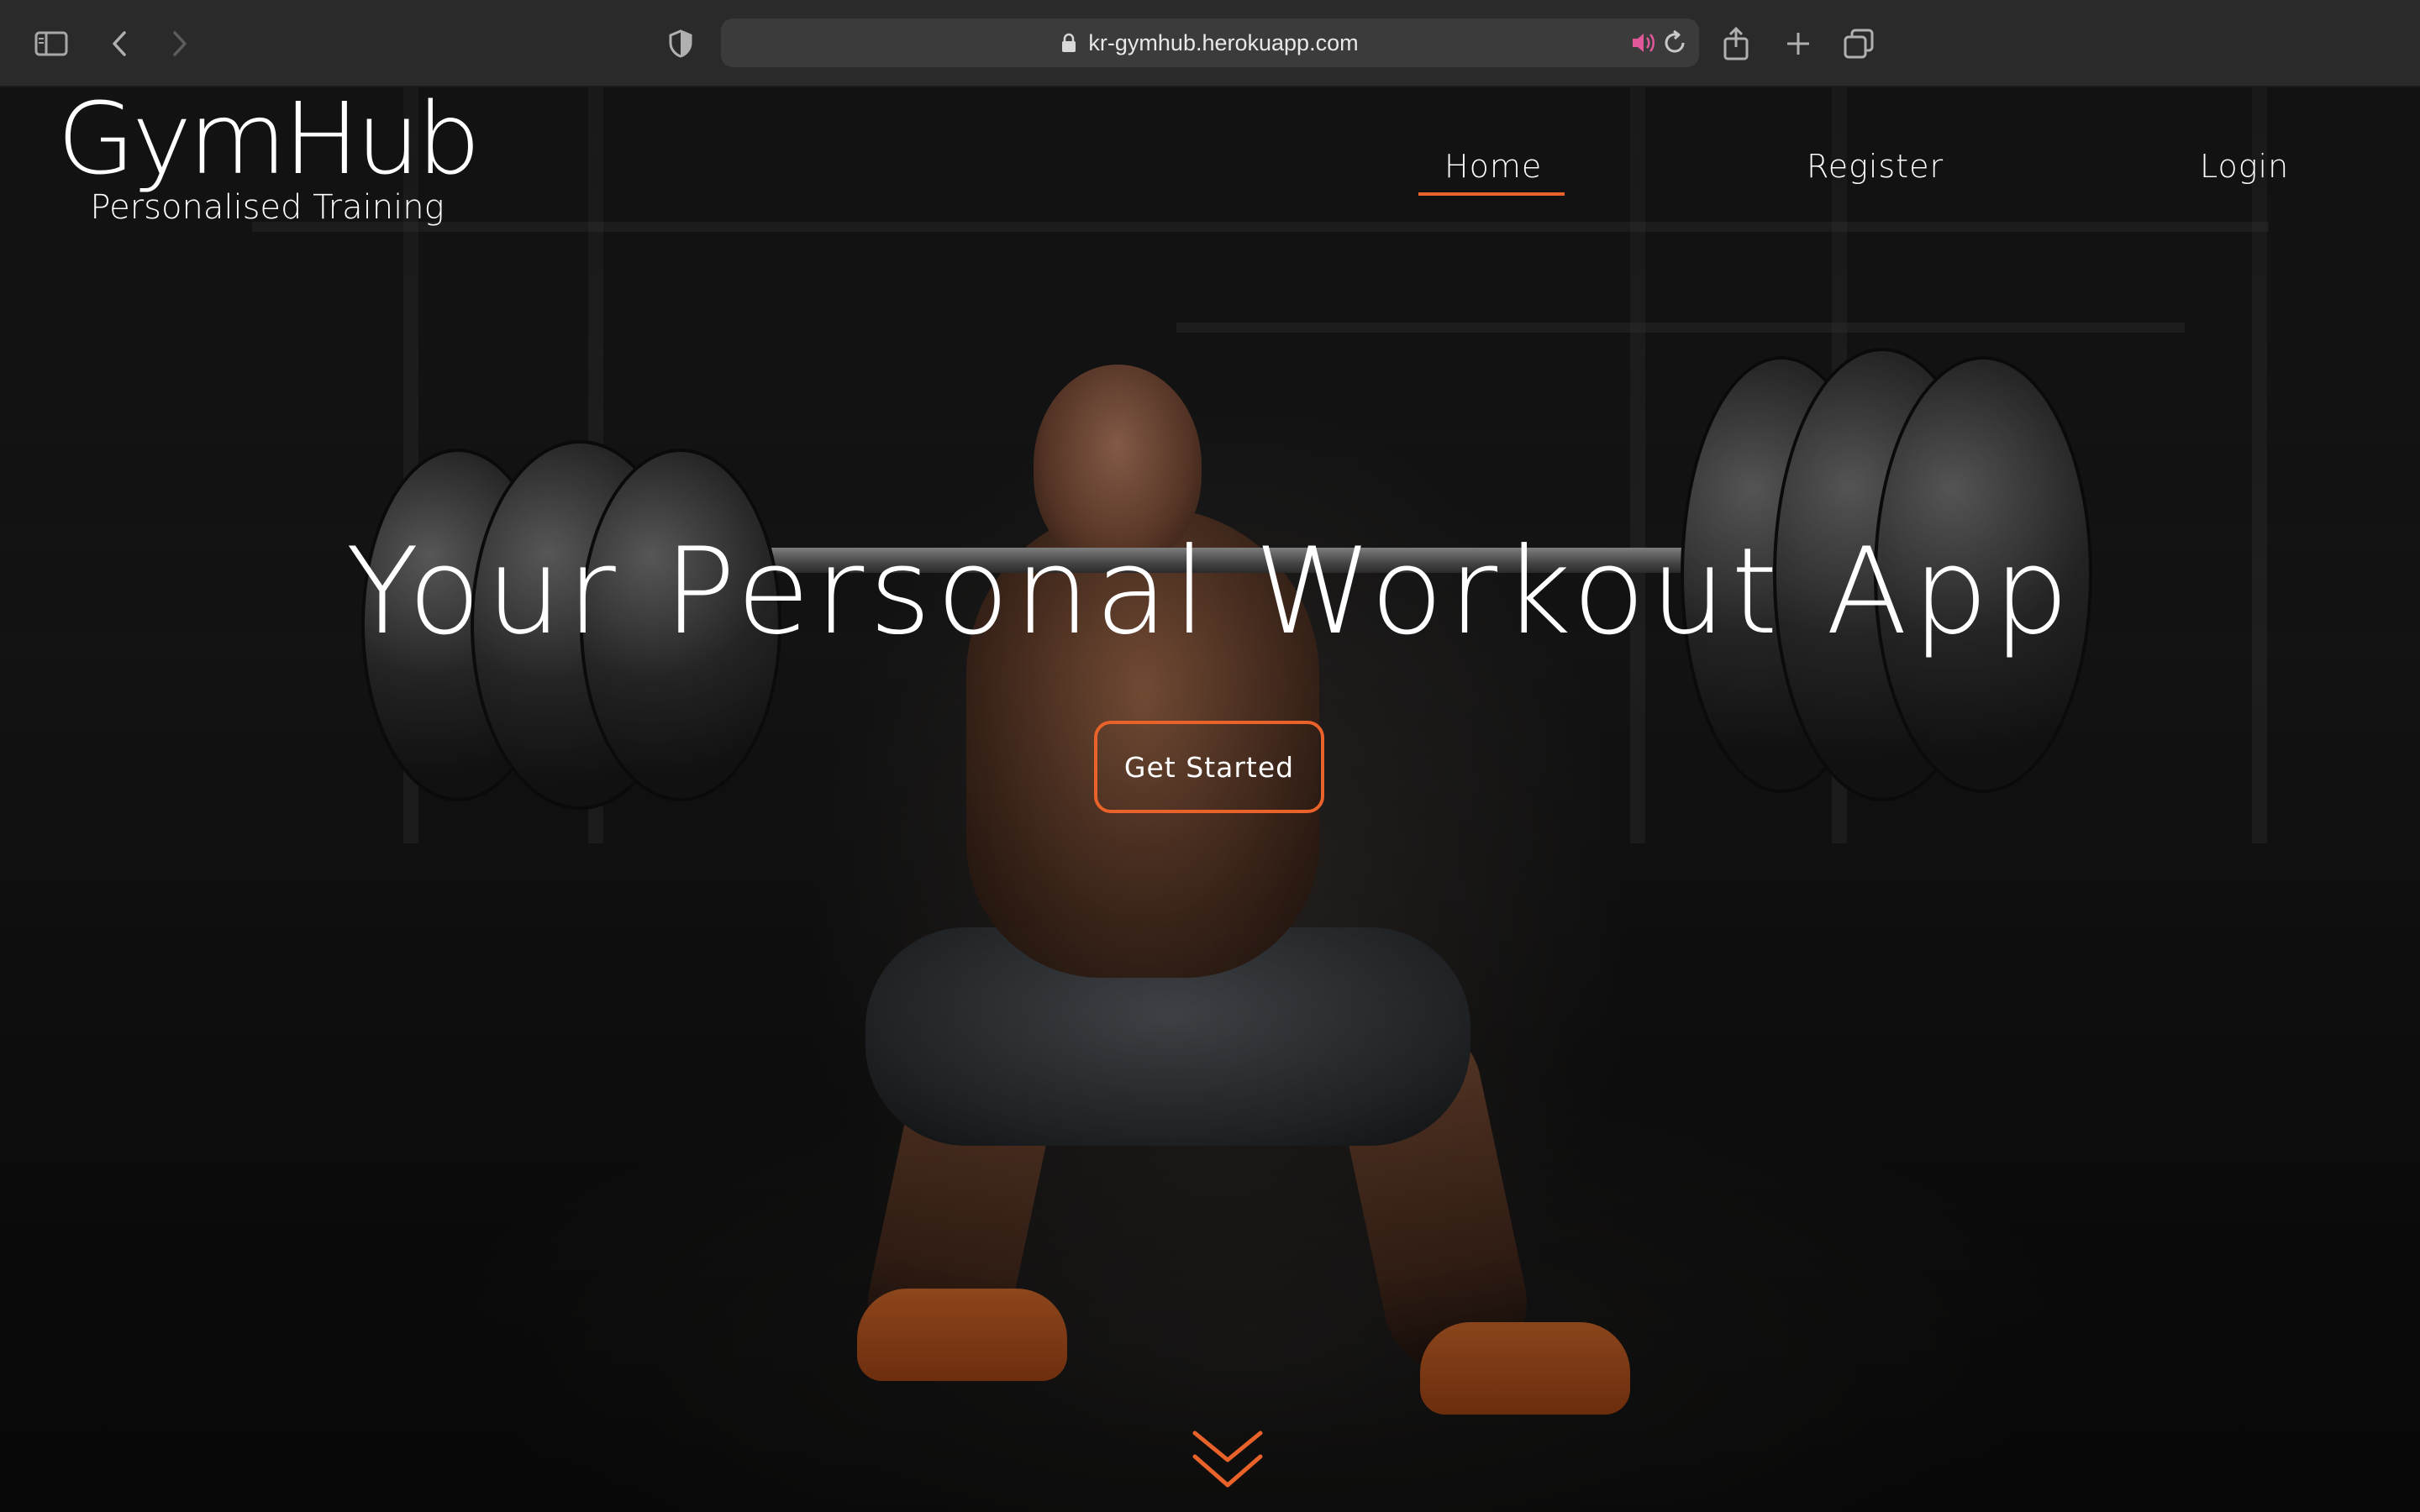 This screenshot has width=2420, height=1512. Describe the element at coordinates (1227, 1462) in the screenshot. I see `double-chevron-down-icon` at that location.